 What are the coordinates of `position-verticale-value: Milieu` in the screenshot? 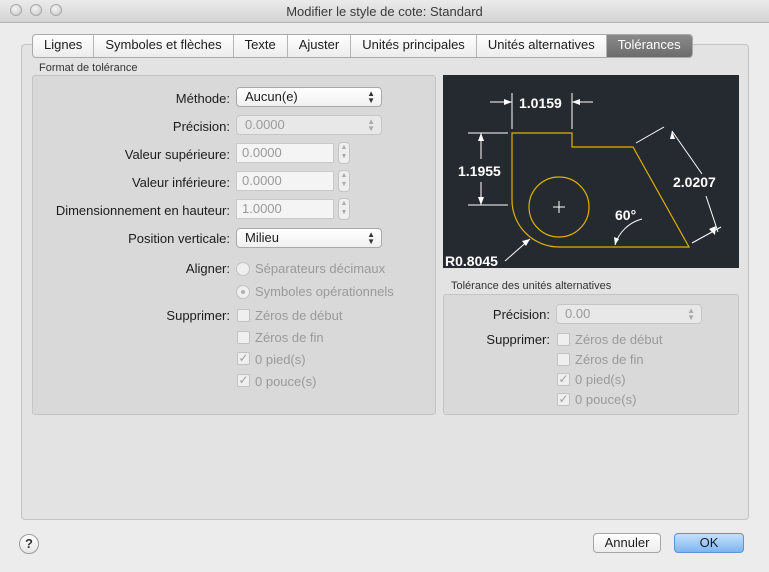 It's located at (262, 237).